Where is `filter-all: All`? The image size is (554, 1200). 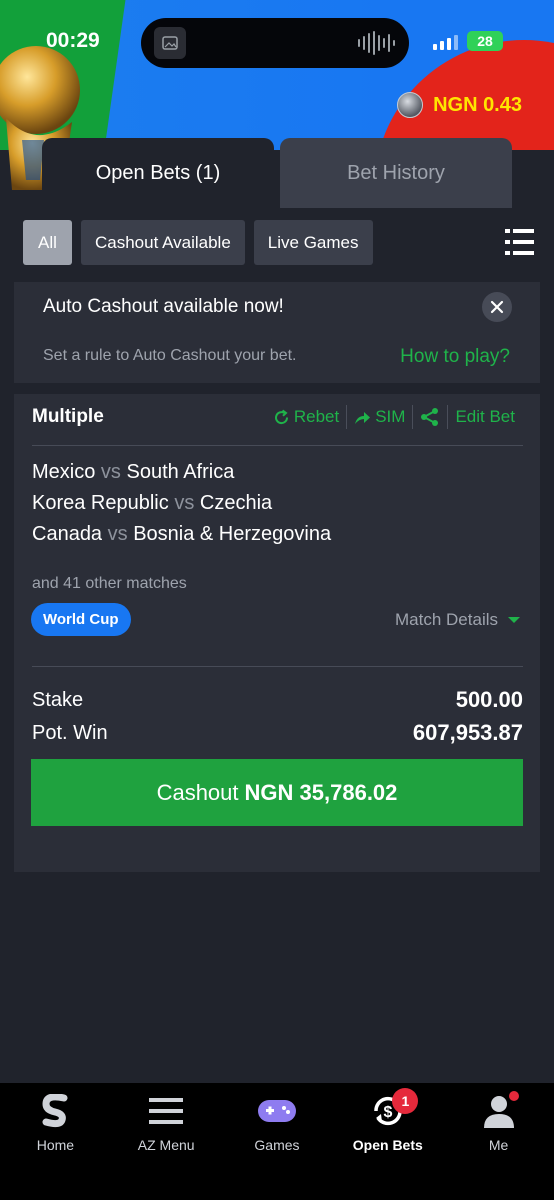
filter-all: All is located at coordinates (47, 242).